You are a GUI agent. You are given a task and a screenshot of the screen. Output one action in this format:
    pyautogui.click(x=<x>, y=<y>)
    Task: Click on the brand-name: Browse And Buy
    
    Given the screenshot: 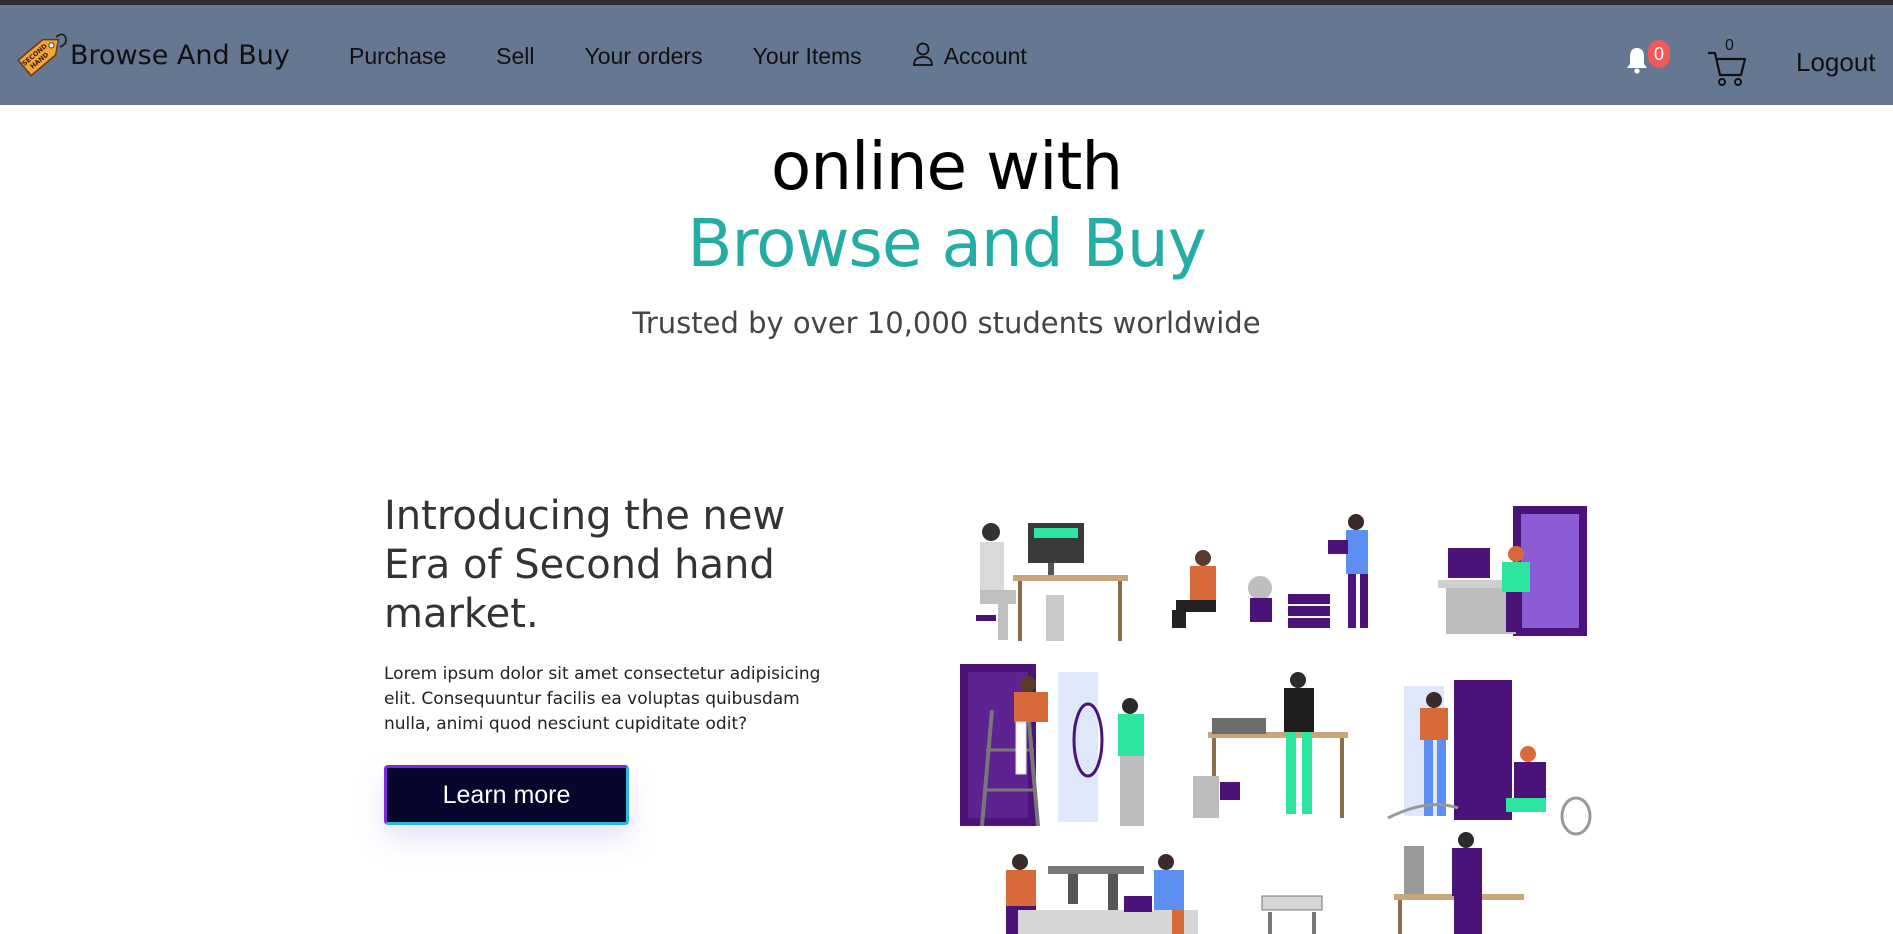 What is the action you would take?
    pyautogui.click(x=180, y=55)
    